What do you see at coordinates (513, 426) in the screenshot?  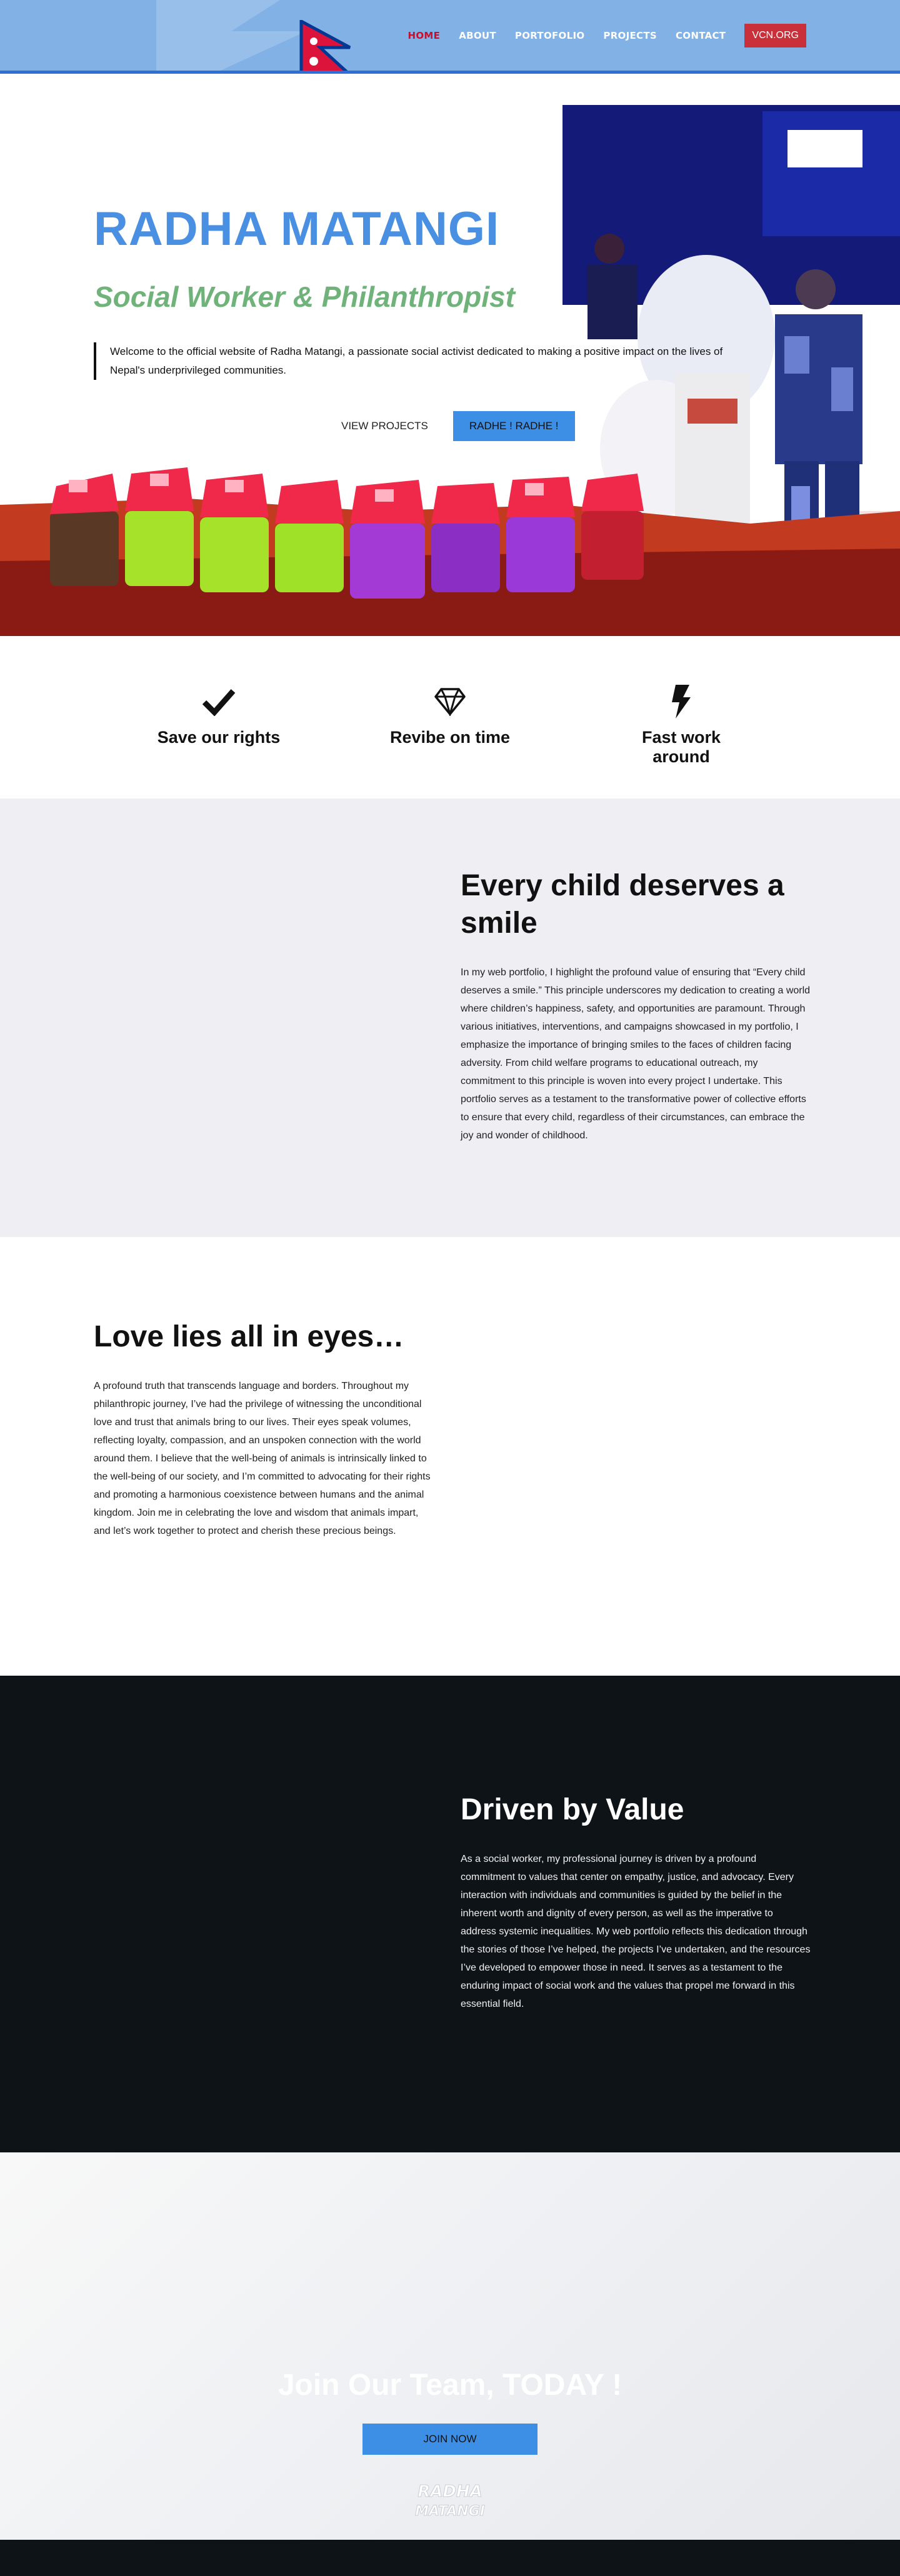 I see `radhe-radhe-button: RADHE ! RADHE !` at bounding box center [513, 426].